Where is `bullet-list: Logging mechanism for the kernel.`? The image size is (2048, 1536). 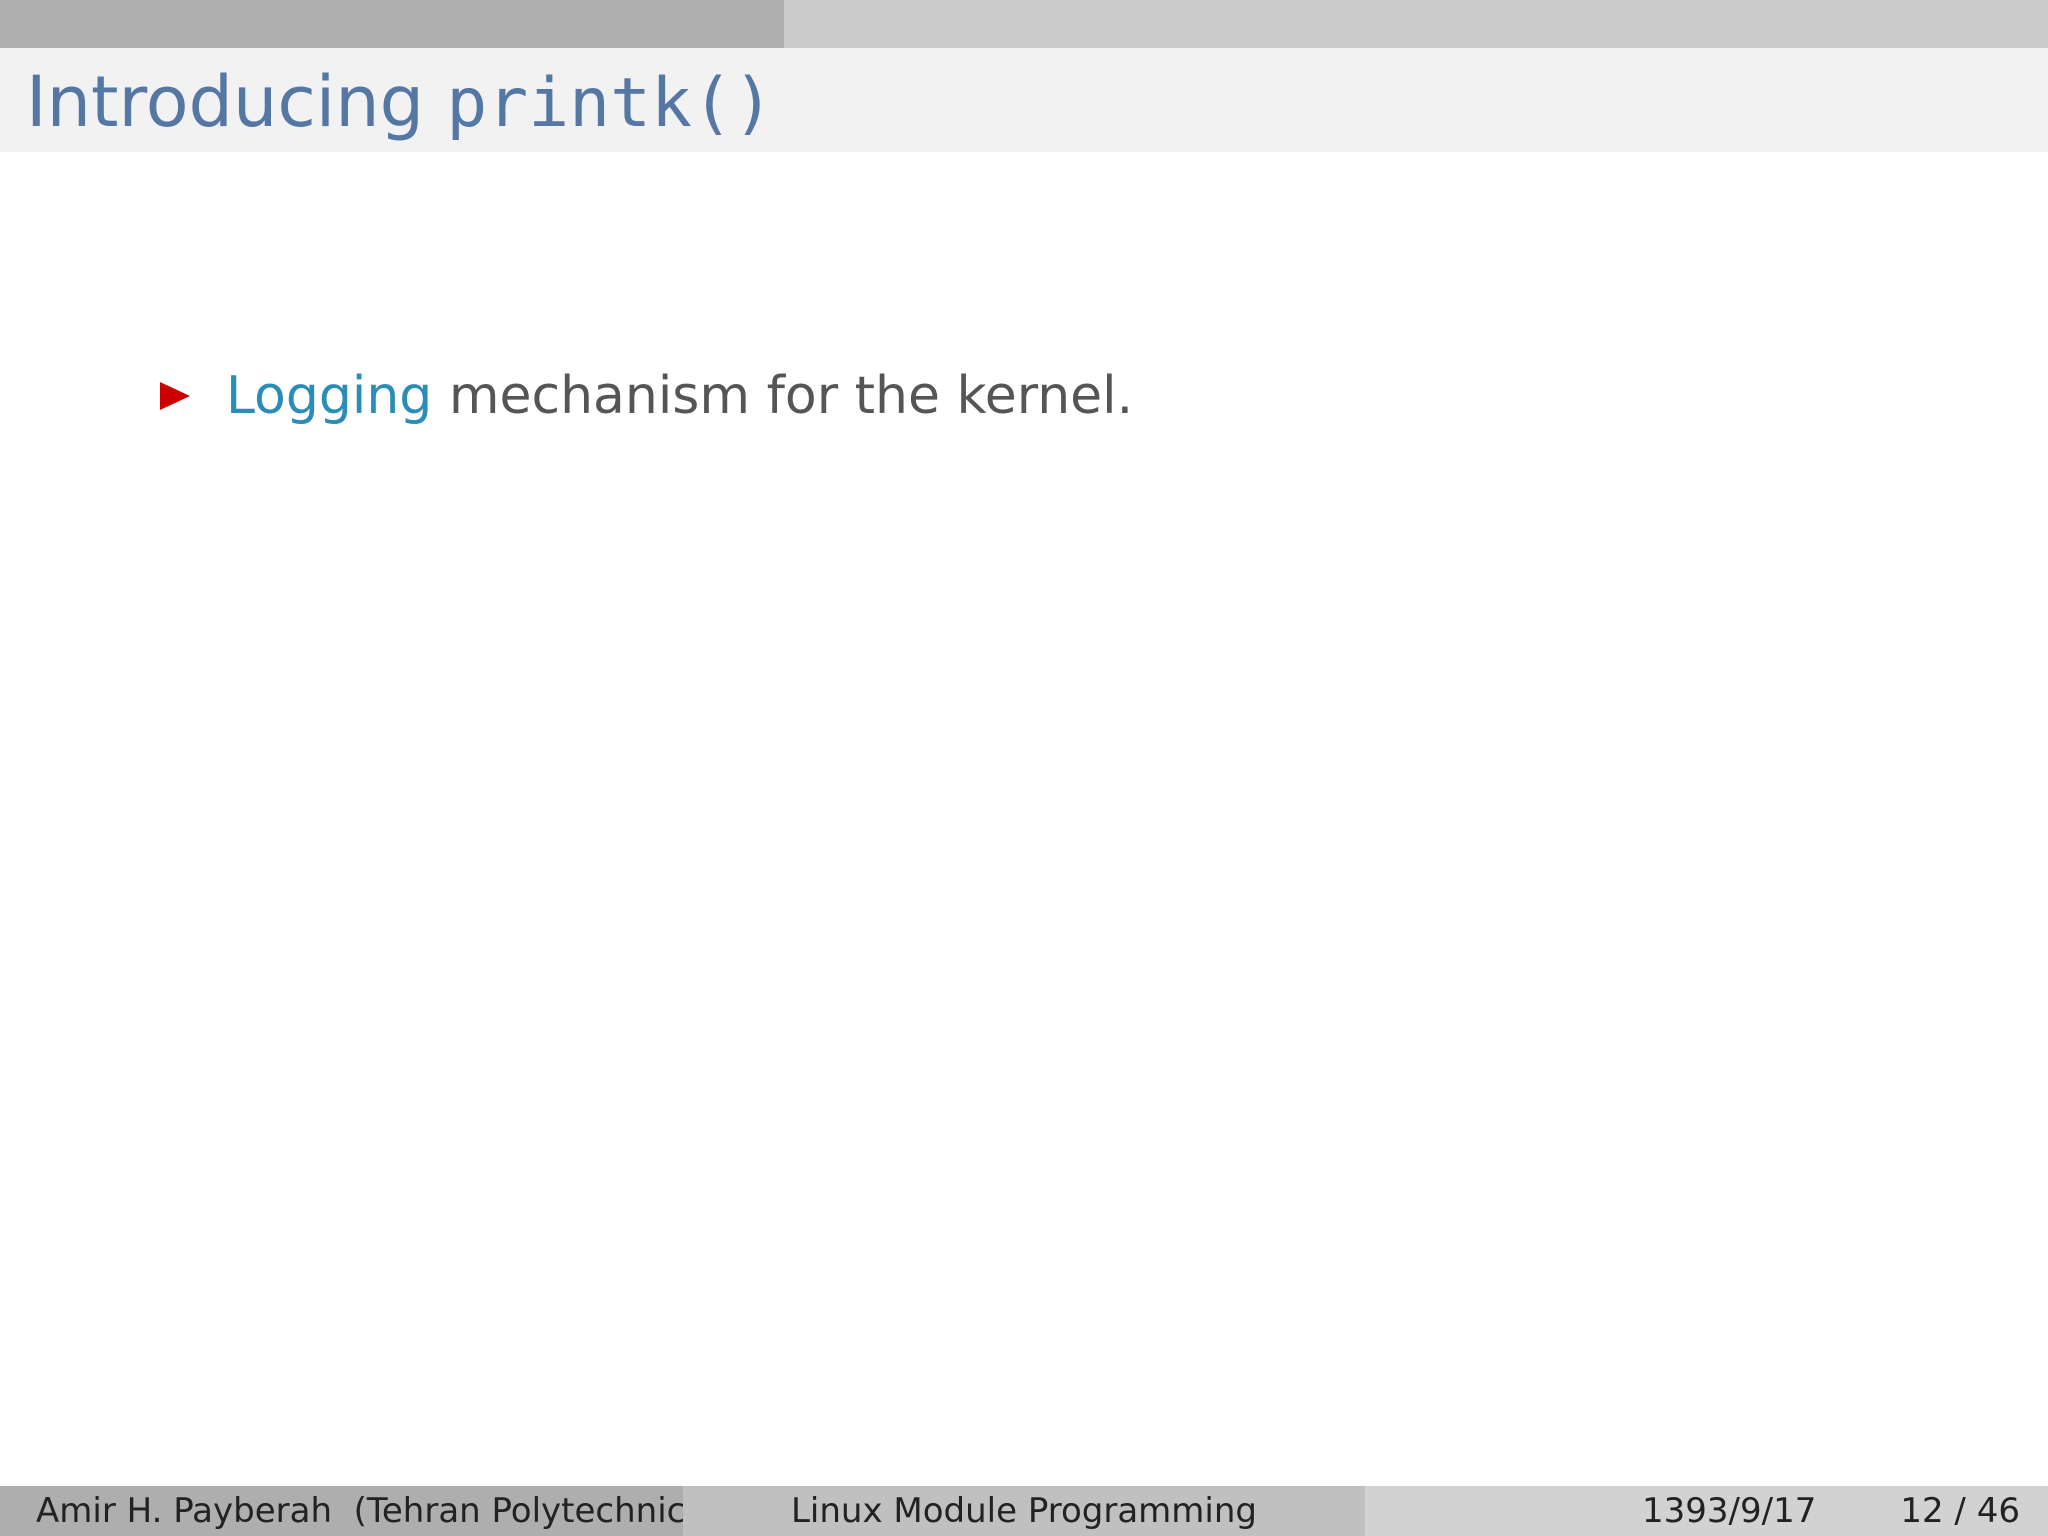
bullet-list: Logging mechanism for the kernel. is located at coordinates (646, 396).